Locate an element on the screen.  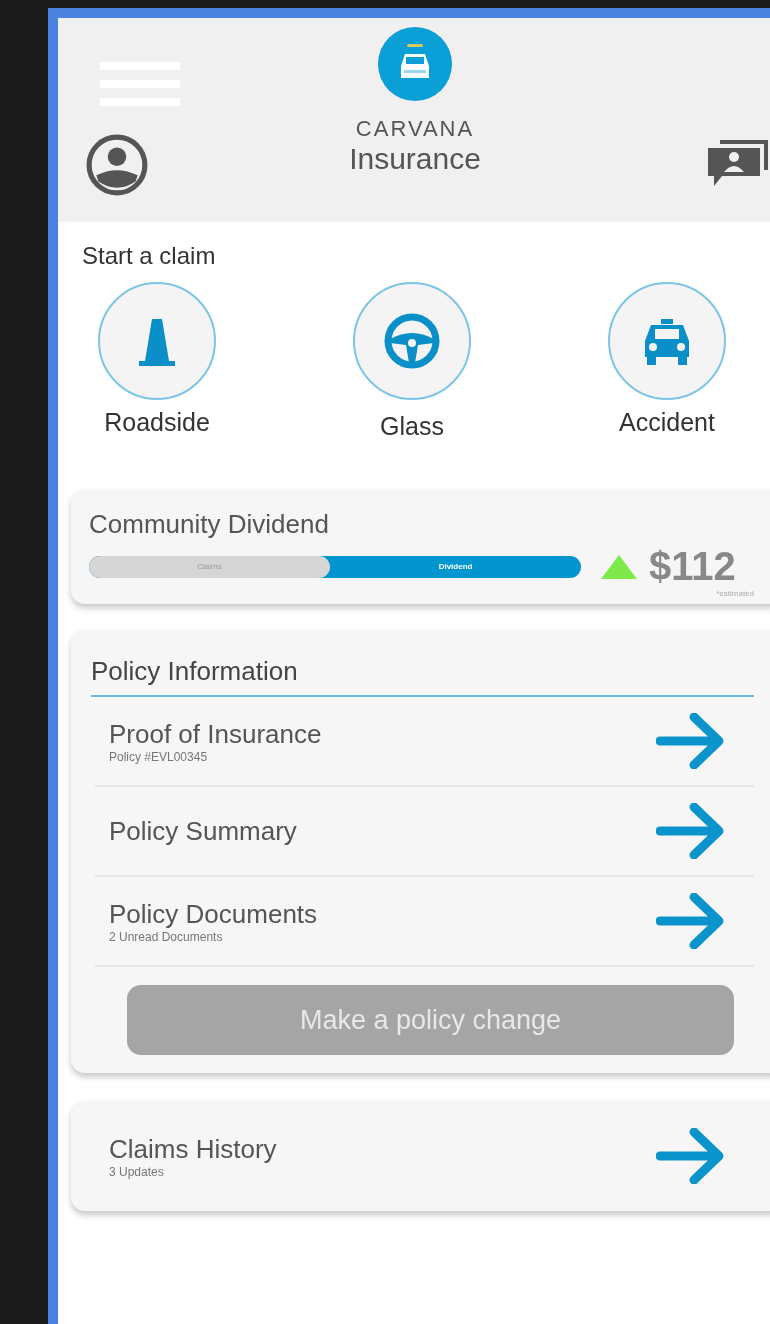
row-subtitle: 2 Unread Documents is located at coordinates (166, 936).